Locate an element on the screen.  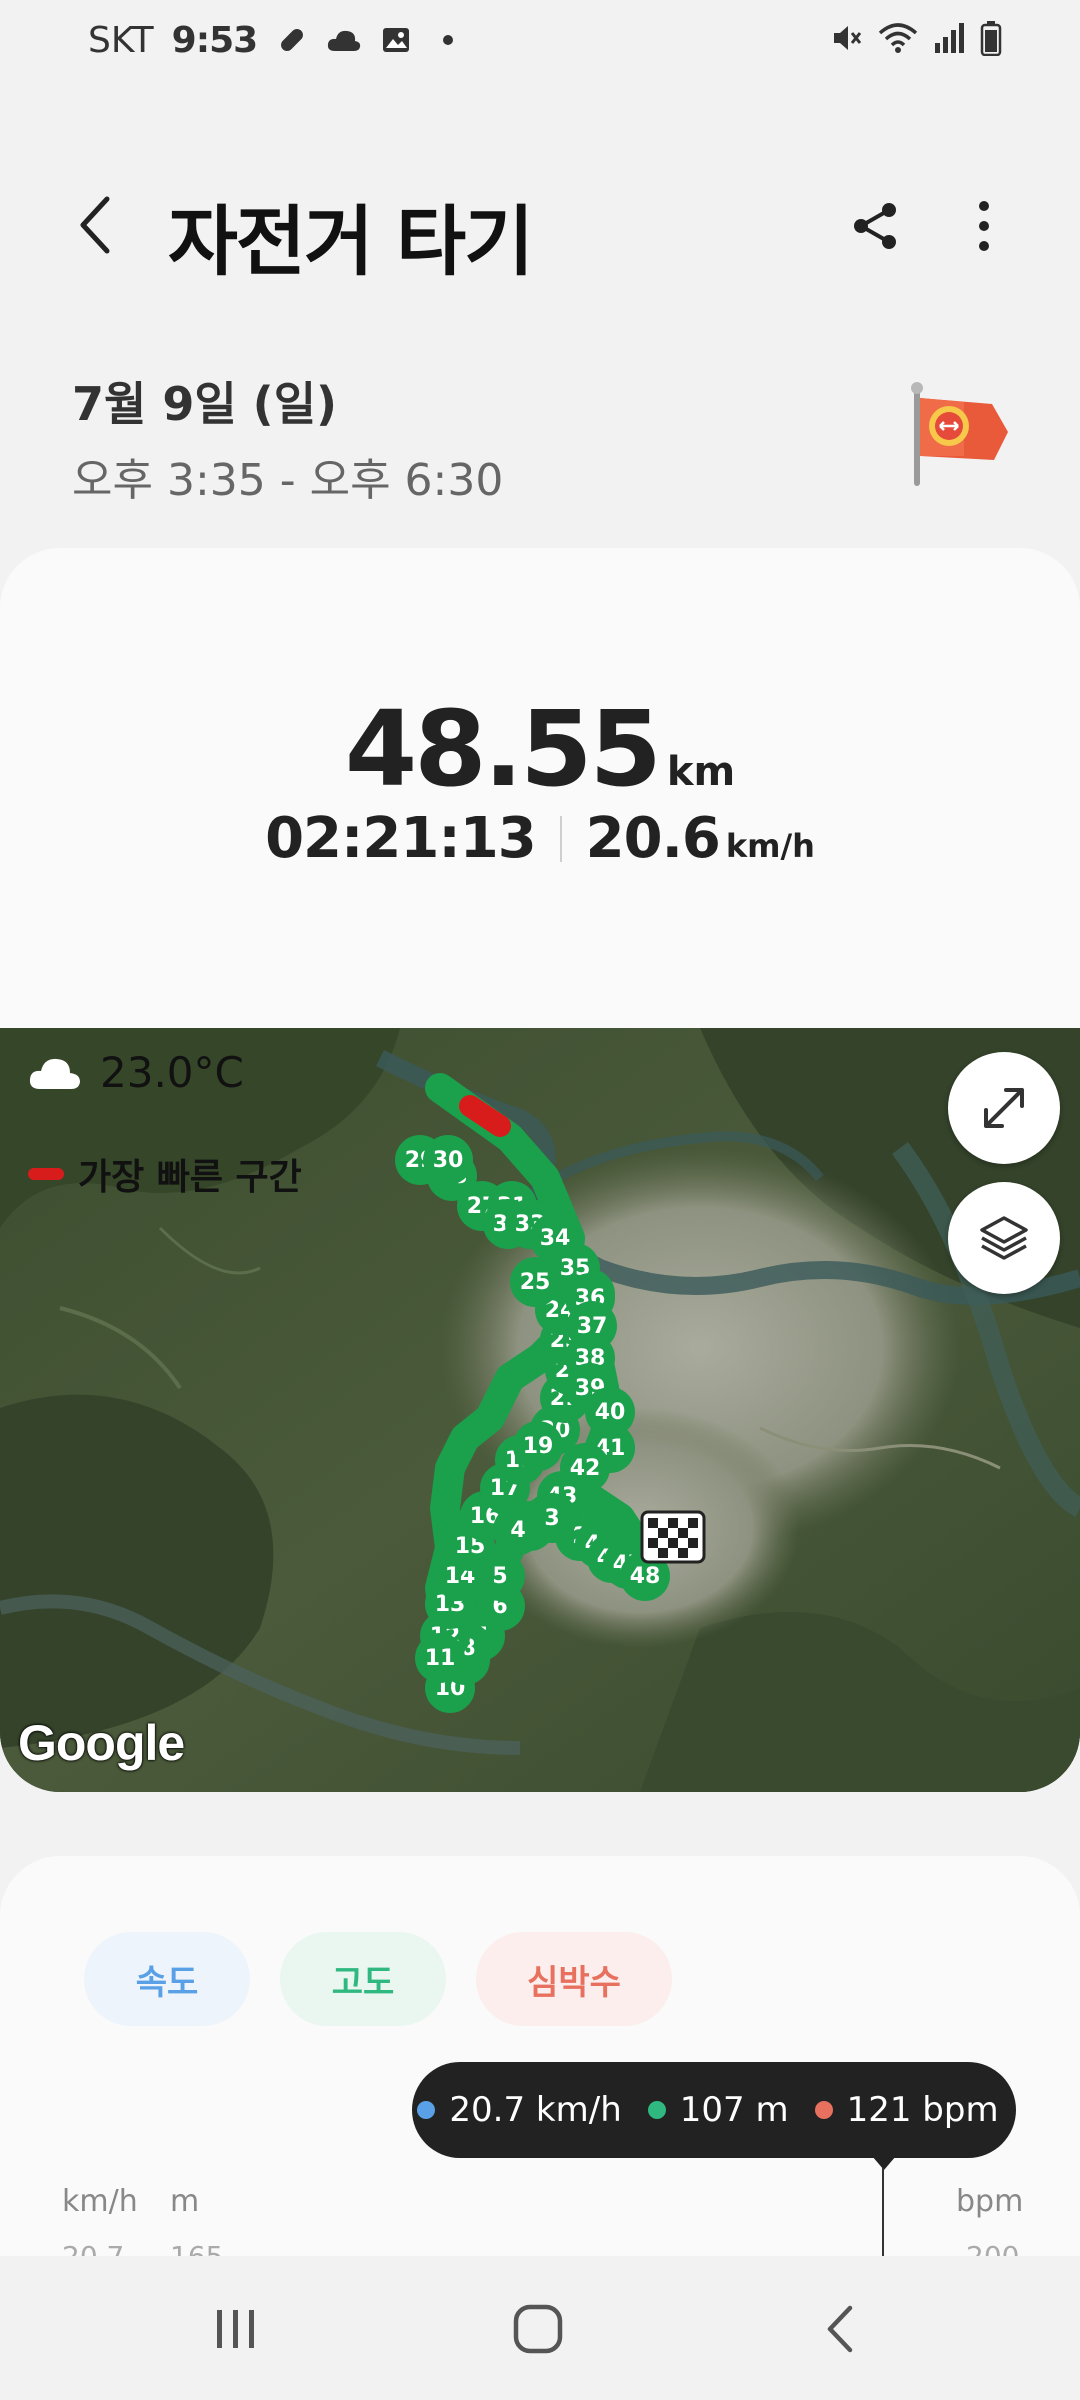
chart-tabs: 속도 고도 심박수 is located at coordinates (378, 1979).